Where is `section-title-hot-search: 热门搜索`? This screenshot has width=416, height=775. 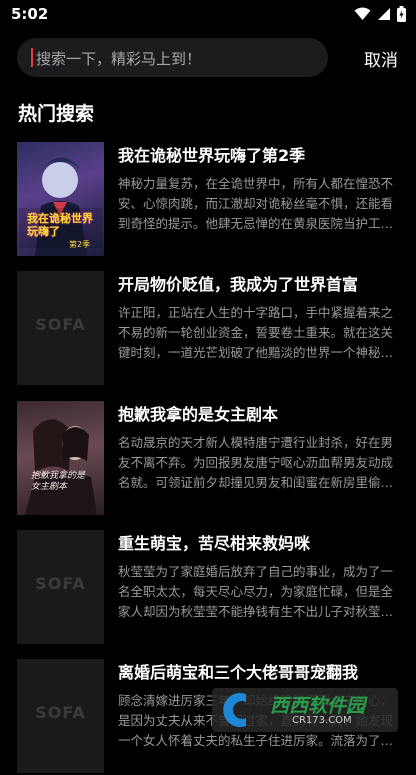 section-title-hot-search: 热门搜索 is located at coordinates (56, 114).